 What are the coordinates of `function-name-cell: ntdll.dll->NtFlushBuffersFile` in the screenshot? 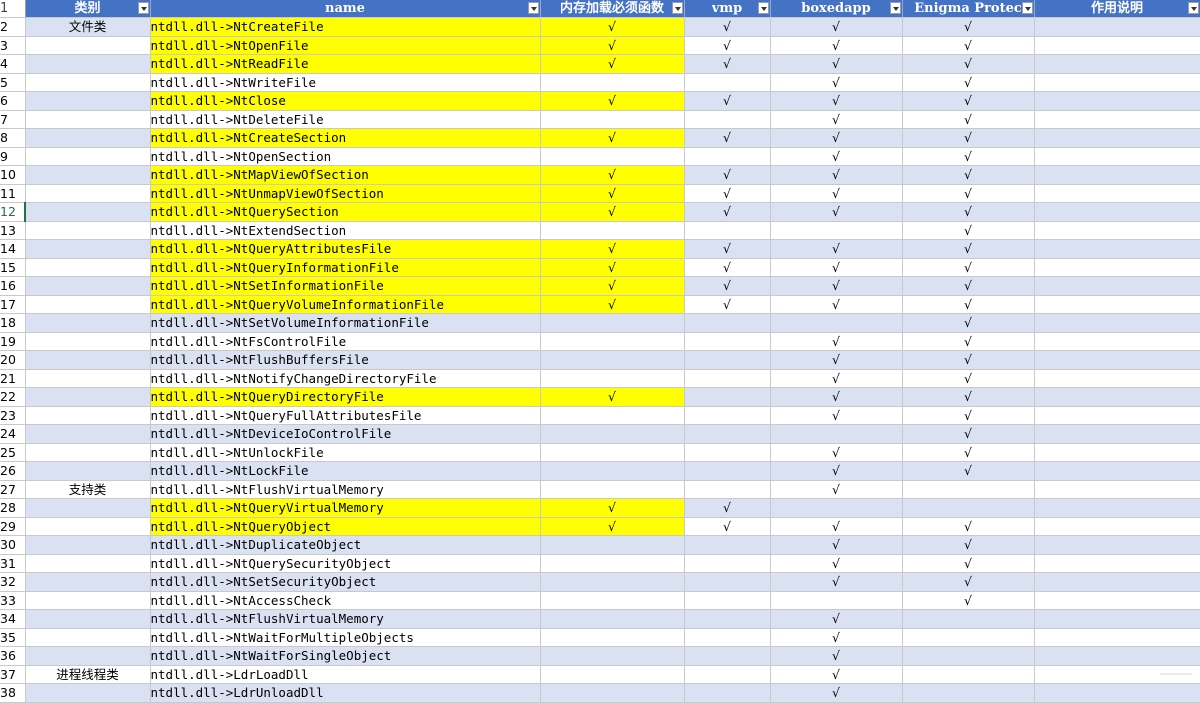 It's located at (345, 360).